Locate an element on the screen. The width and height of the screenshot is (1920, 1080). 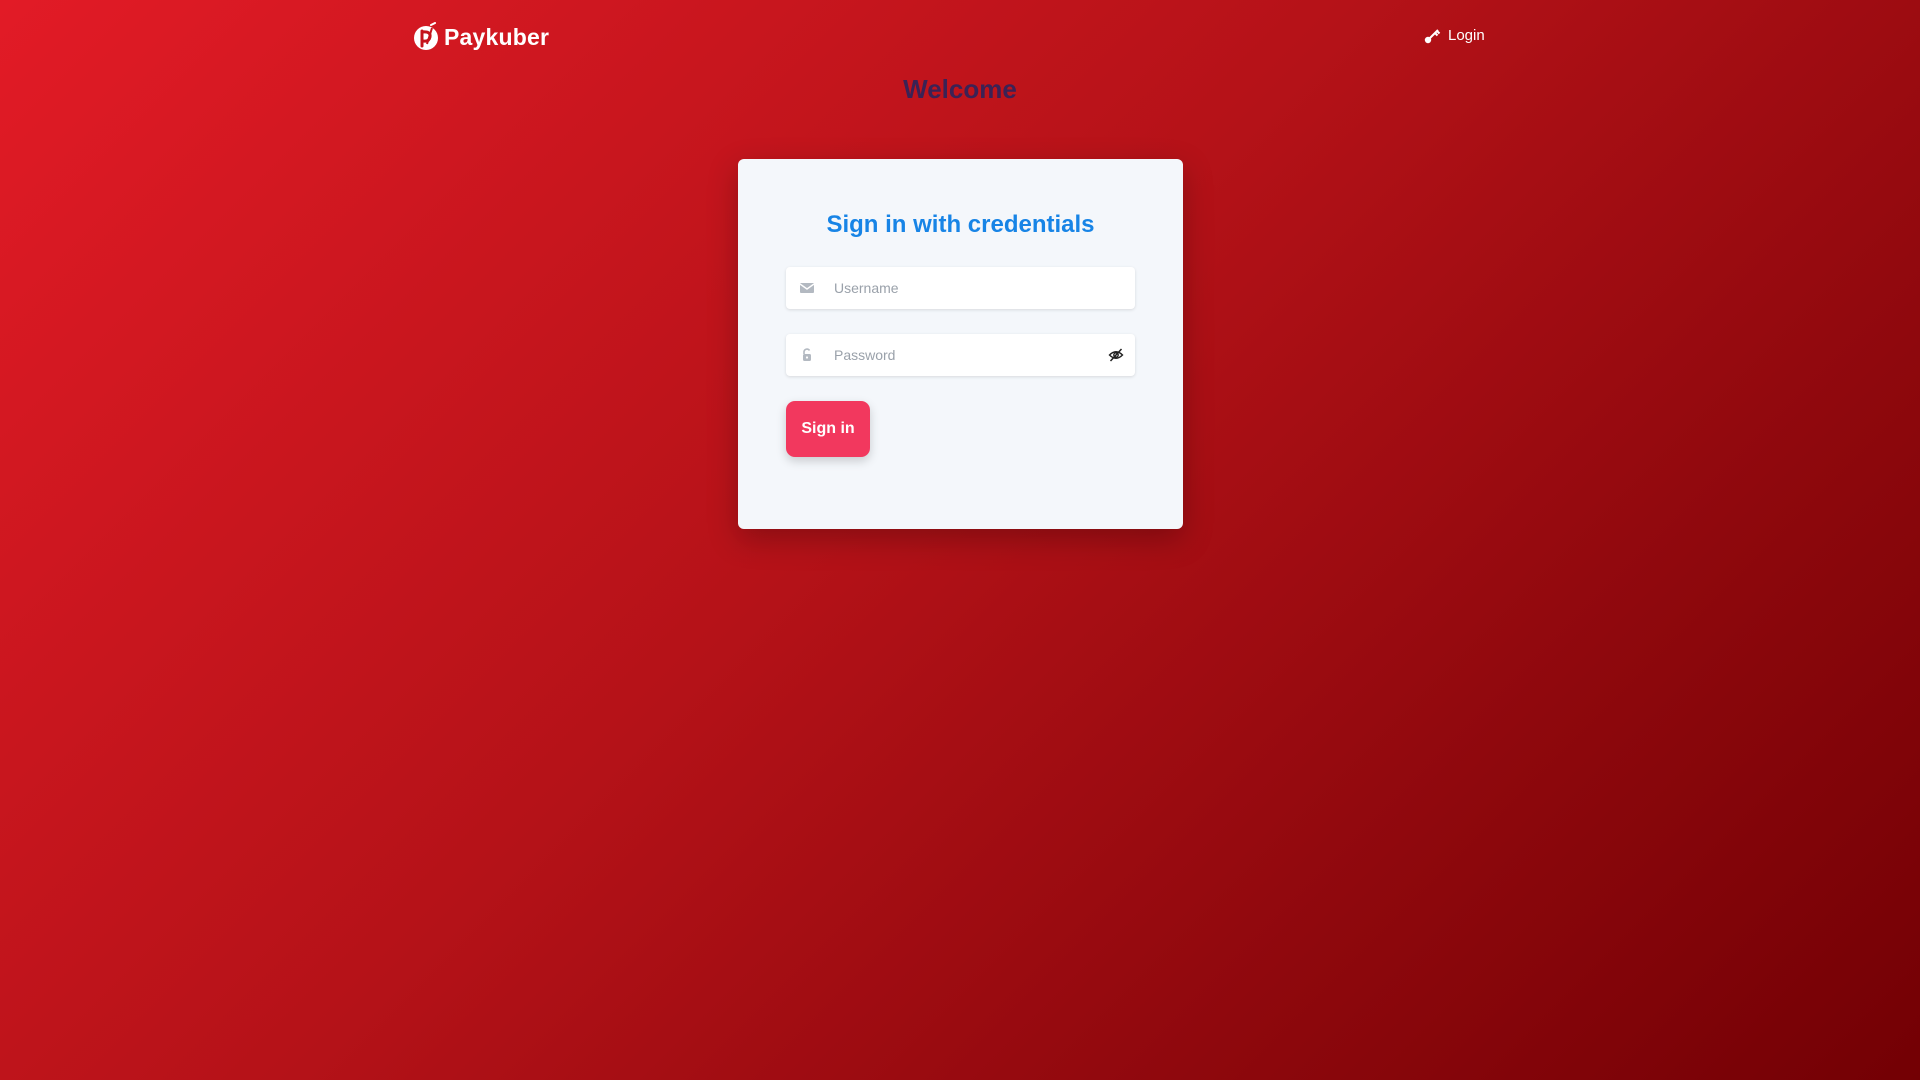
username-field is located at coordinates (960, 288).